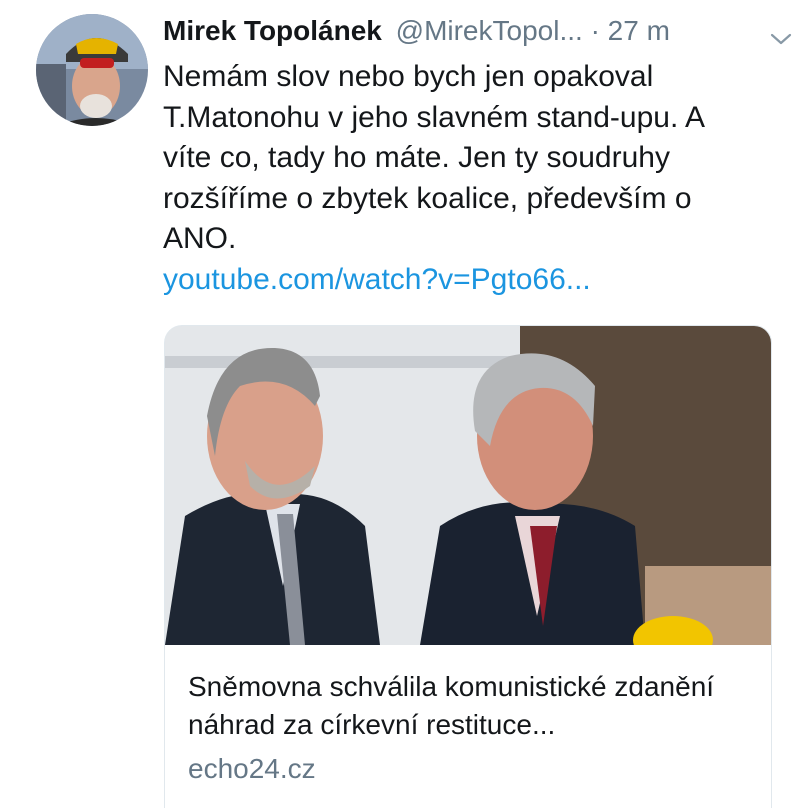  Describe the element at coordinates (639, 30) in the screenshot. I see `tweet-timestamp: 27 m` at that location.